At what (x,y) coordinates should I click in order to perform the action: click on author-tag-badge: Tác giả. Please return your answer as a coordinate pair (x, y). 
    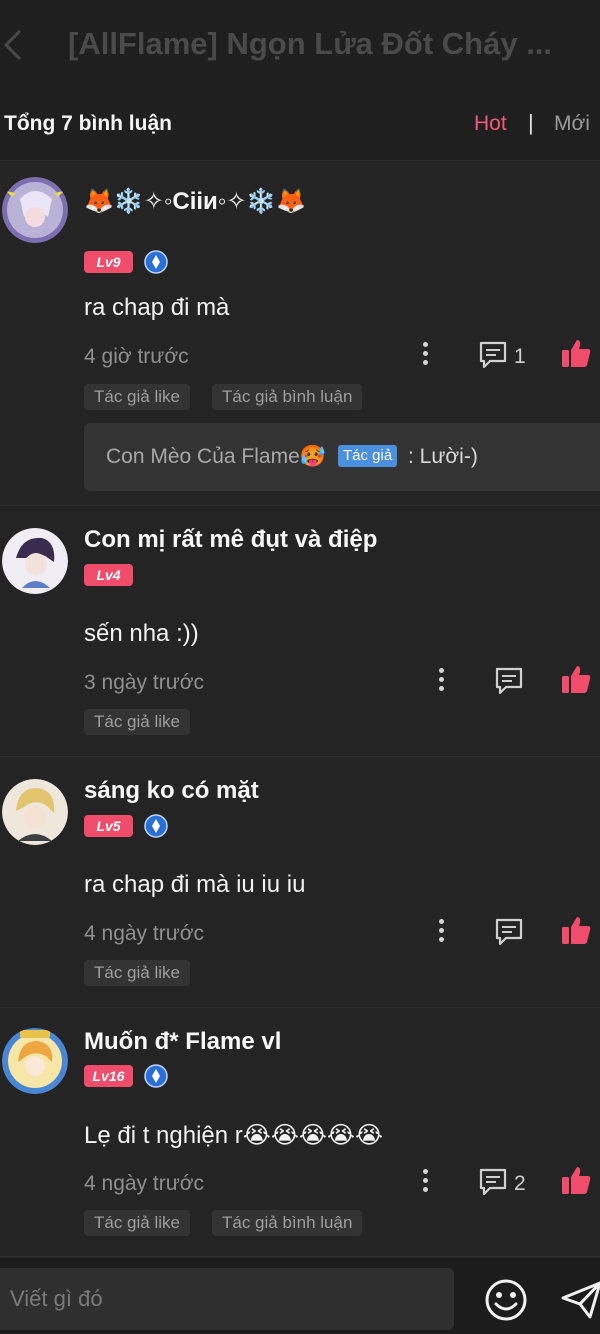
    Looking at the image, I should click on (368, 456).